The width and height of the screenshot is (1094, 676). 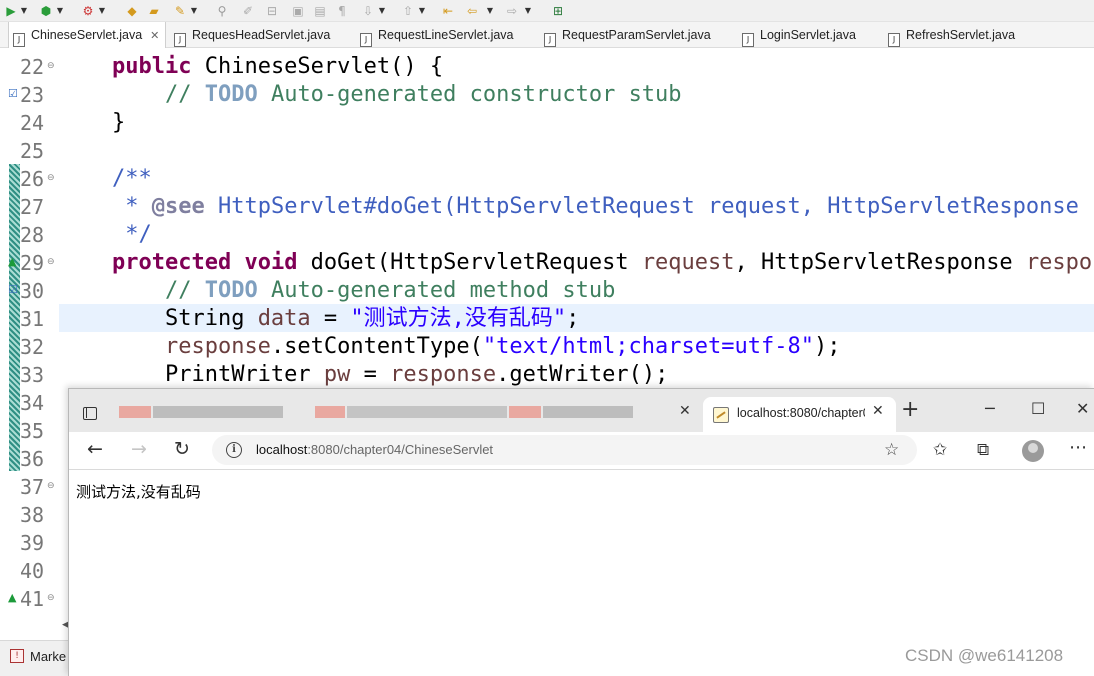 I want to click on line-number: 40, so click(x=32, y=571).